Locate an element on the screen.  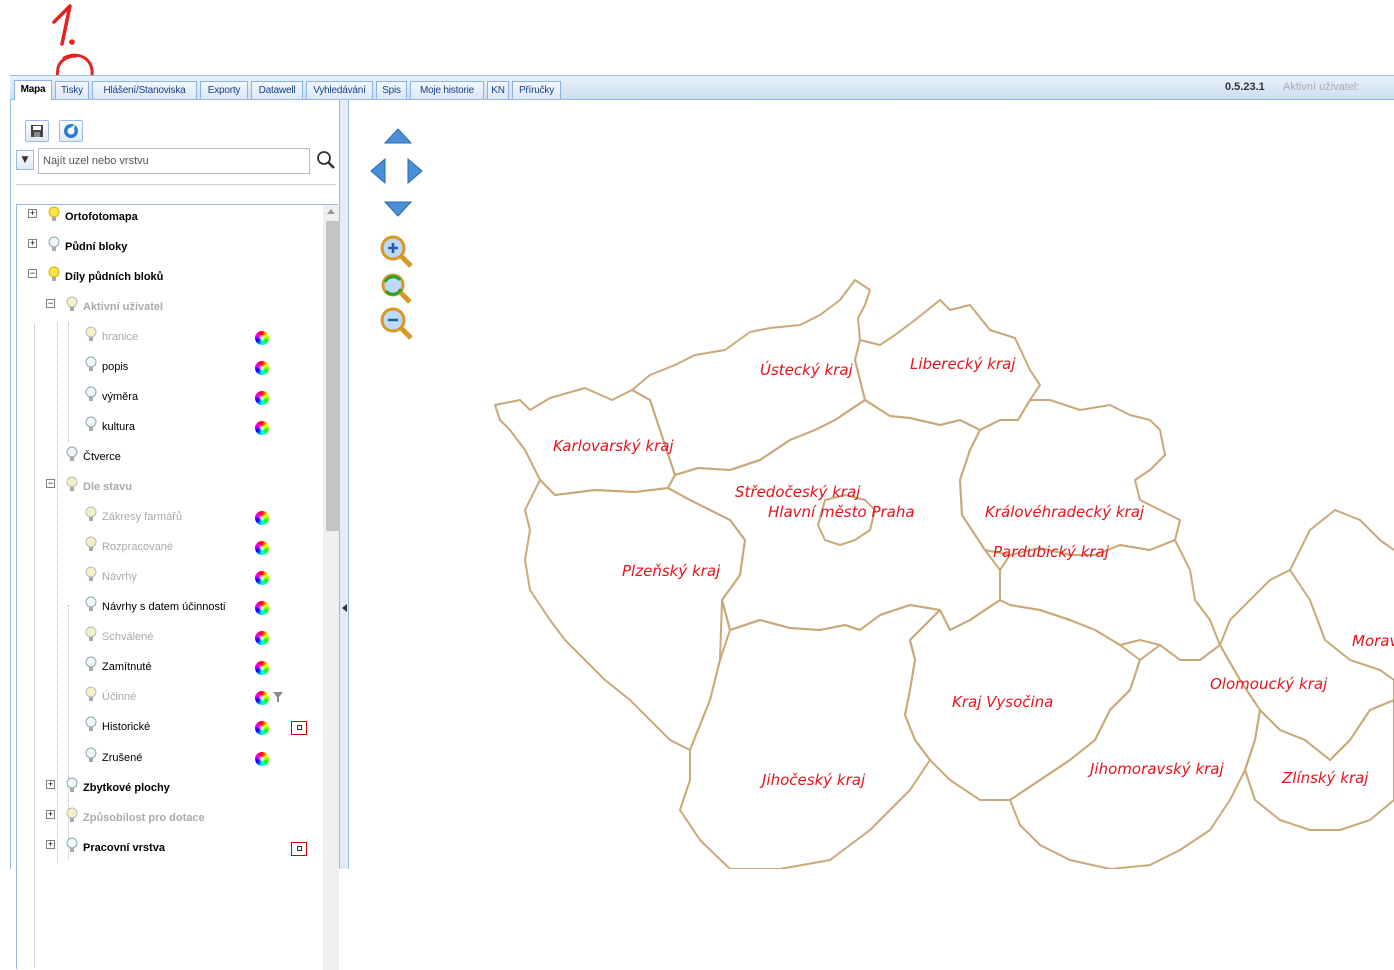
tree-node-label: Účinné is located at coordinates (119, 697).